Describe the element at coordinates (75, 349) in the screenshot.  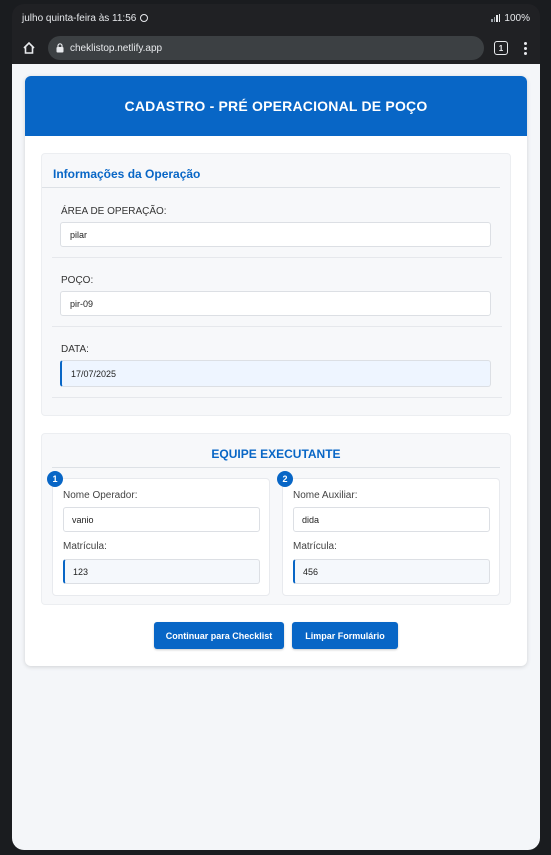
I see `date-label: DATA:` at that location.